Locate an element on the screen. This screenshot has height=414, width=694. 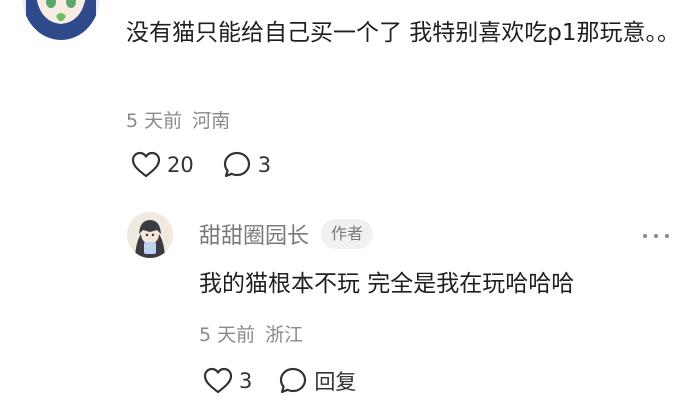
reply-like-count: 3 is located at coordinates (246, 381).